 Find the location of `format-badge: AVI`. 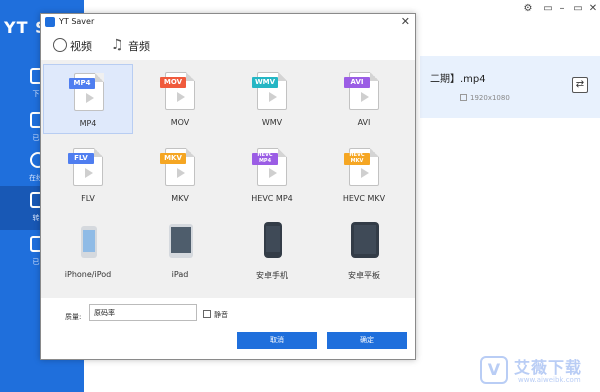

format-badge: AVI is located at coordinates (357, 82).